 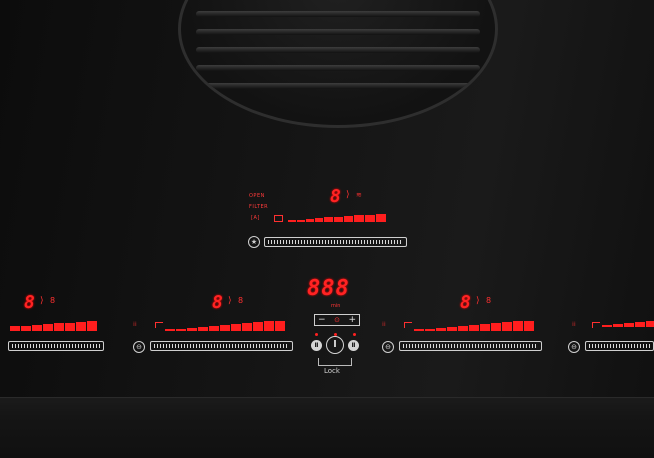 What do you see at coordinates (54, 326) in the screenshot?
I see `zone-far-left-bars` at bounding box center [54, 326].